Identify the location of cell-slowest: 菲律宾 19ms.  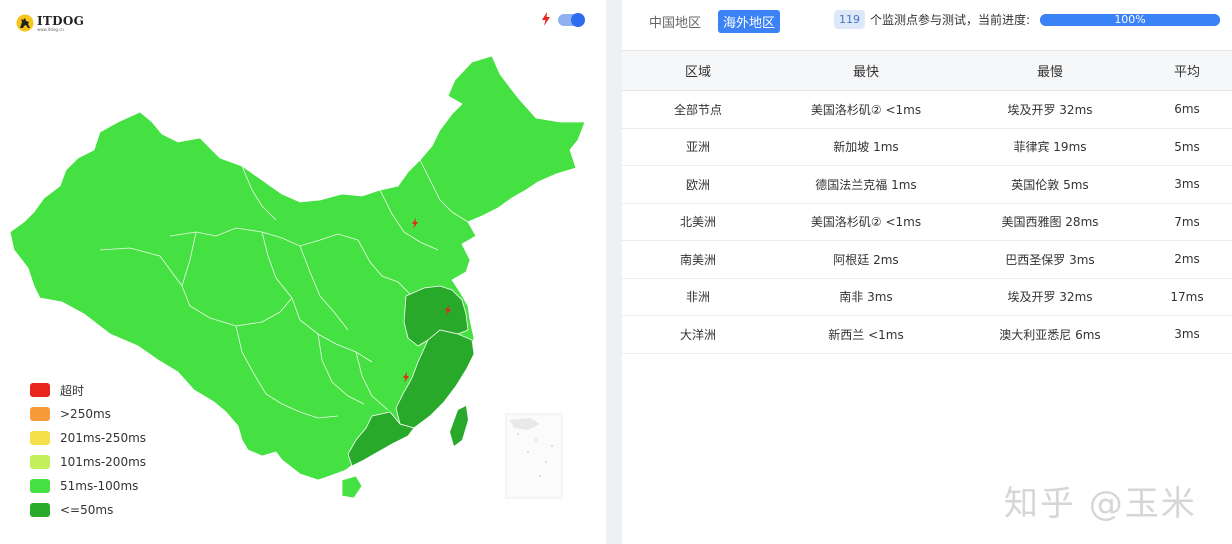
(1050, 147).